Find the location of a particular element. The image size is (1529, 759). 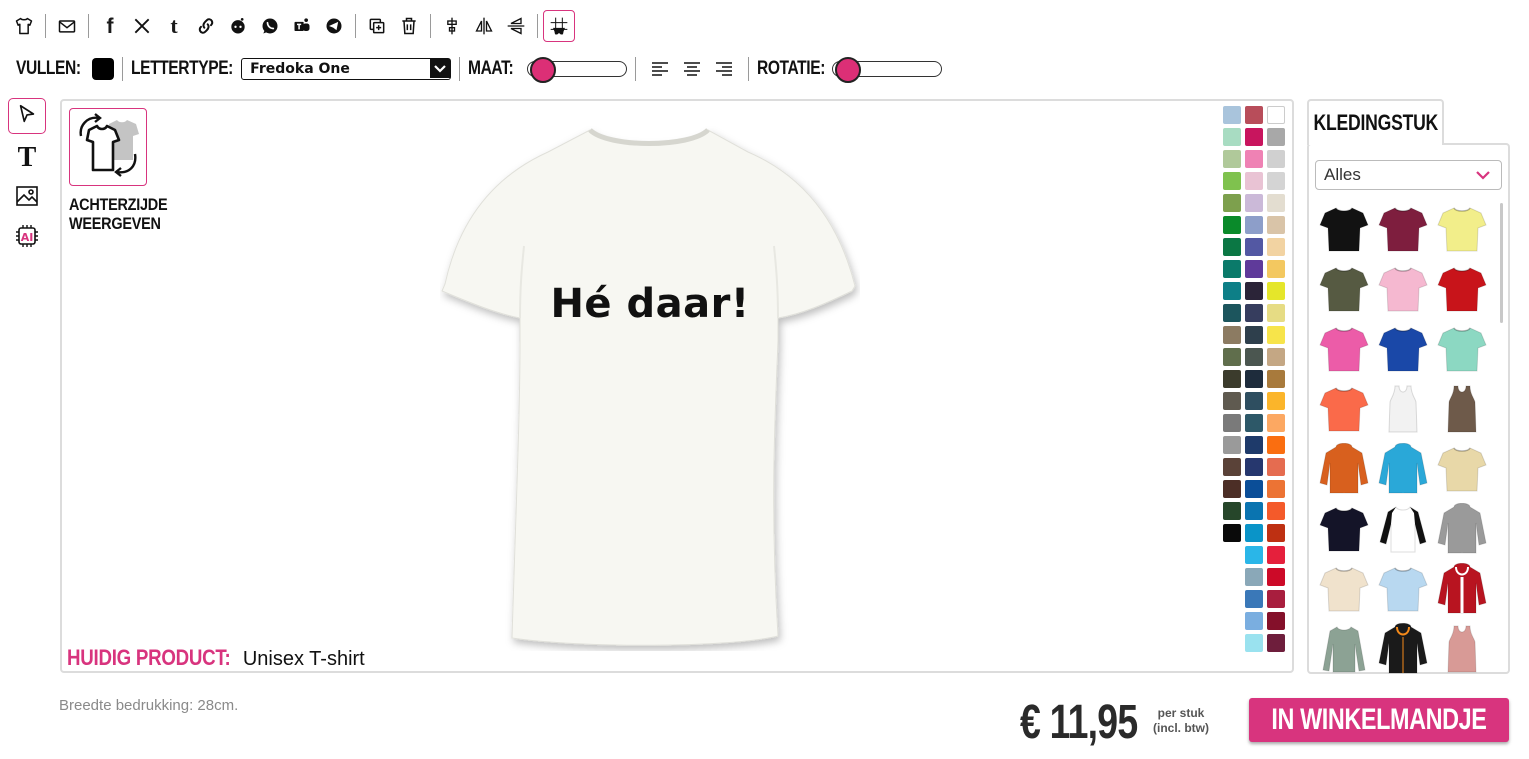

garment-scrollbar is located at coordinates (1501, 263).